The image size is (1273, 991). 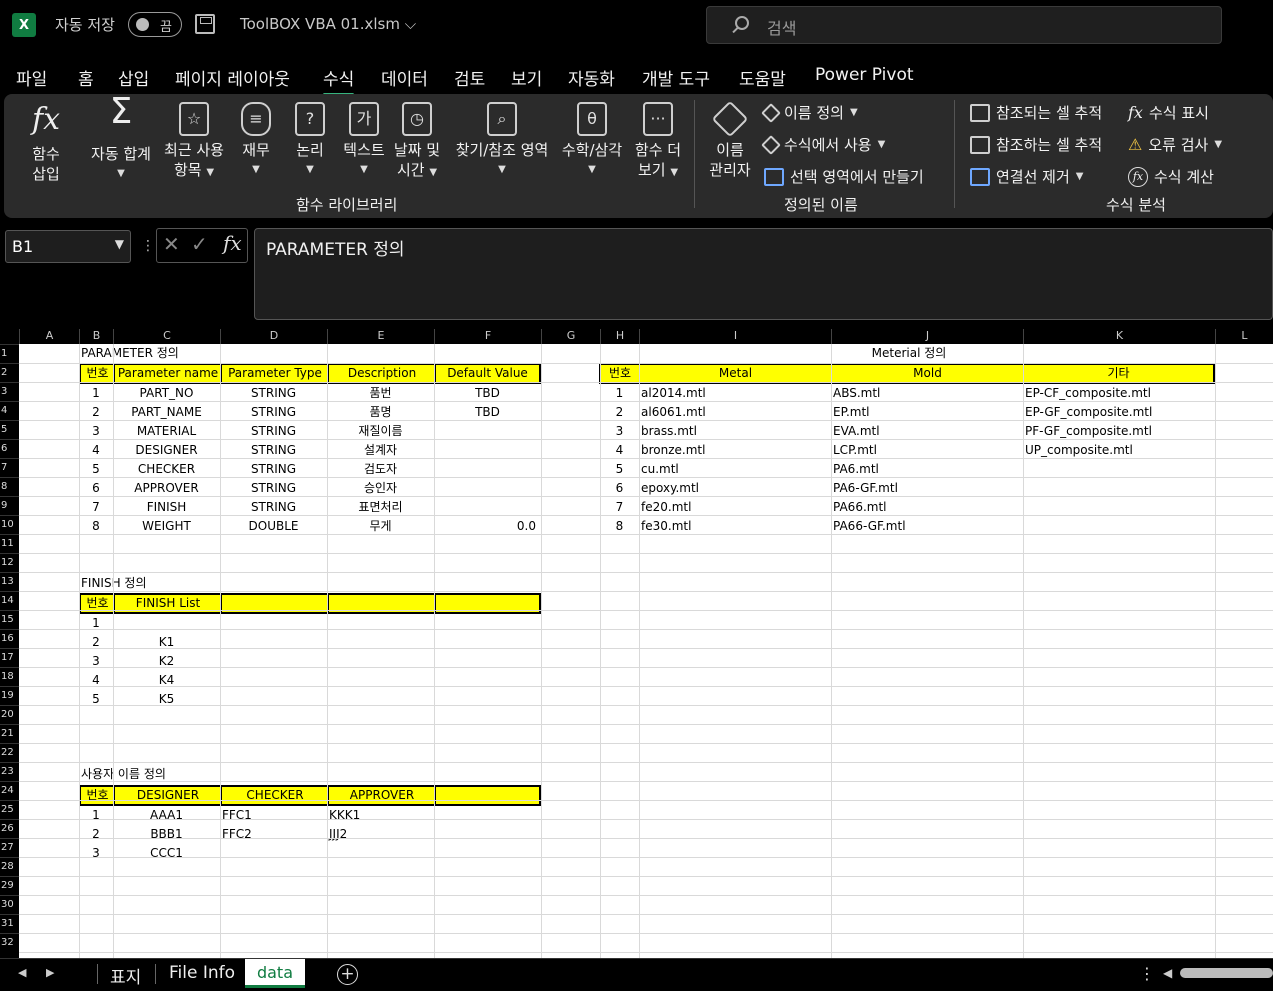 What do you see at coordinates (171, 244) in the screenshot?
I see `cancel-icon: ✕` at bounding box center [171, 244].